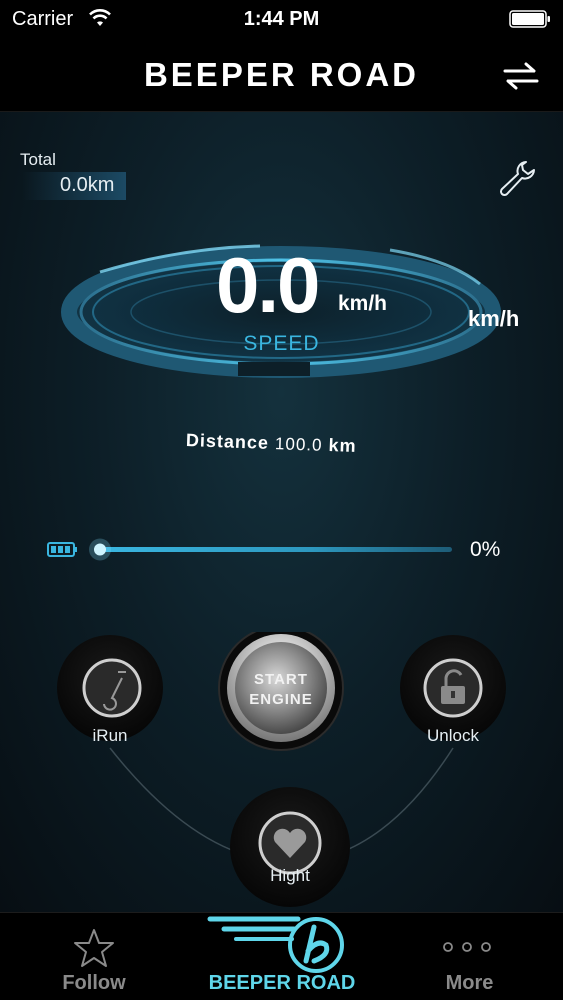 Image resolution: width=563 pixels, height=1000 pixels. Describe the element at coordinates (38, 159) in the screenshot. I see `total-label: Total` at that location.